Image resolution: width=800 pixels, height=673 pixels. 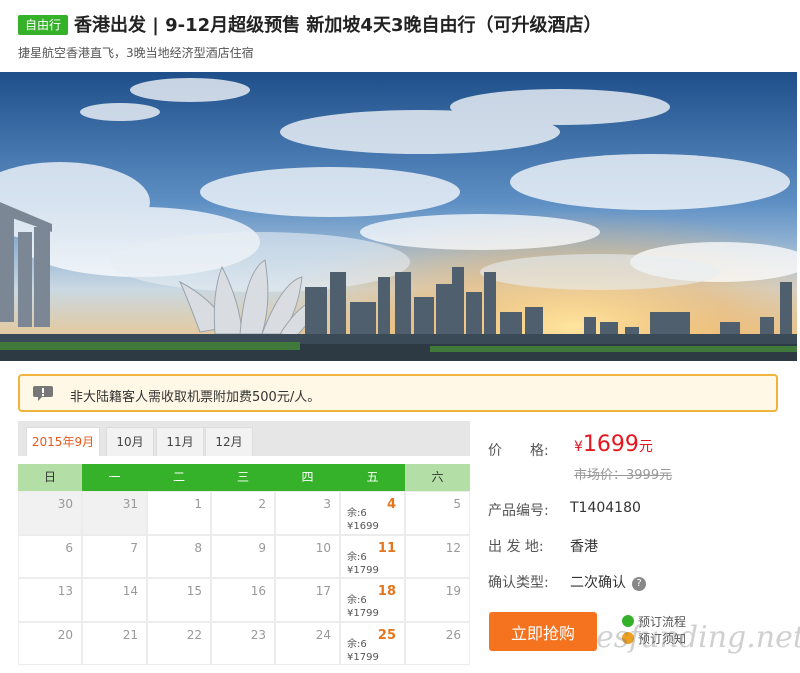 I want to click on calendar-day: 14, so click(x=114, y=600).